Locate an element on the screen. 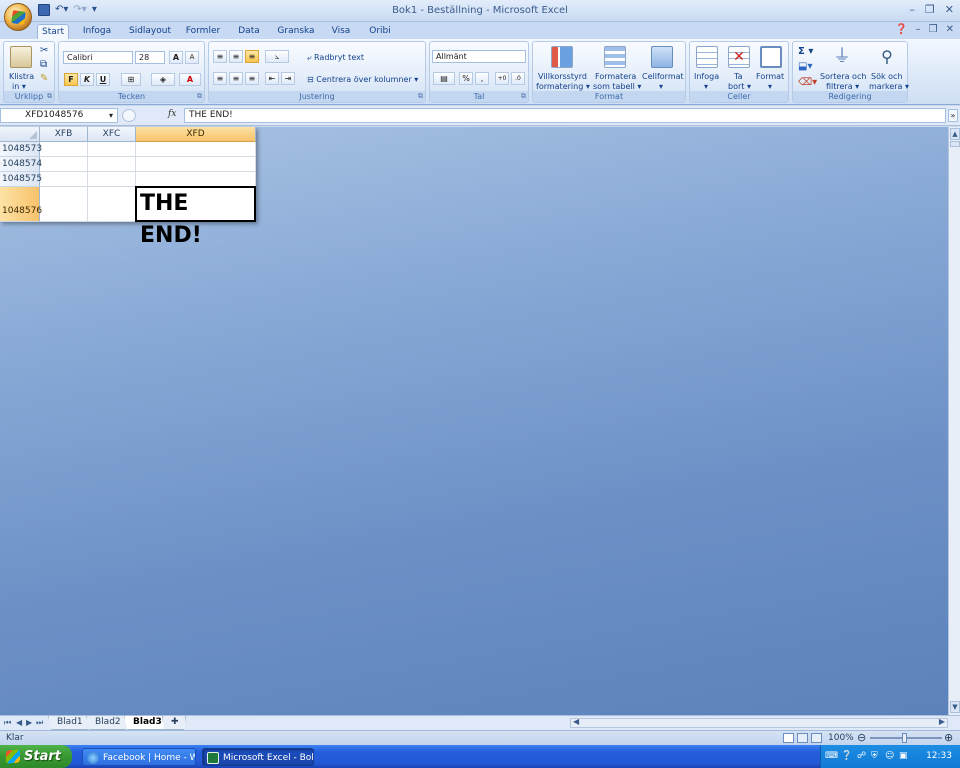 The height and width of the screenshot is (768, 960). clear-icon: ⌫▾ is located at coordinates (807, 83).